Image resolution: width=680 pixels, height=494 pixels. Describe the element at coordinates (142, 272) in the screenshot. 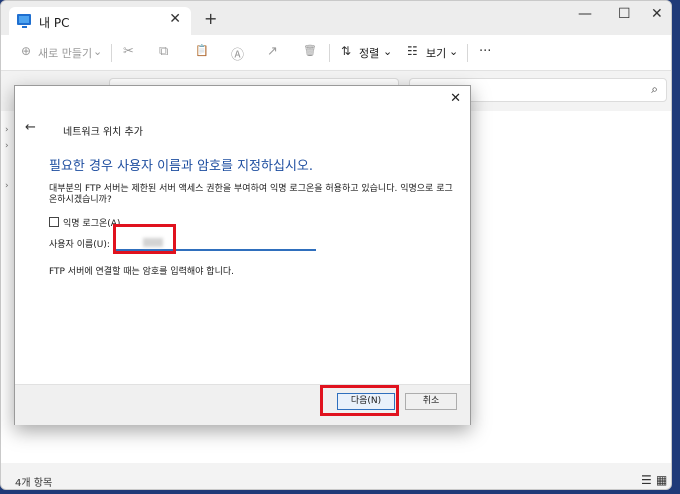

I see `password-note: FTP 서버에 연결할 때는 암호를 입력해야 합니다.` at that location.